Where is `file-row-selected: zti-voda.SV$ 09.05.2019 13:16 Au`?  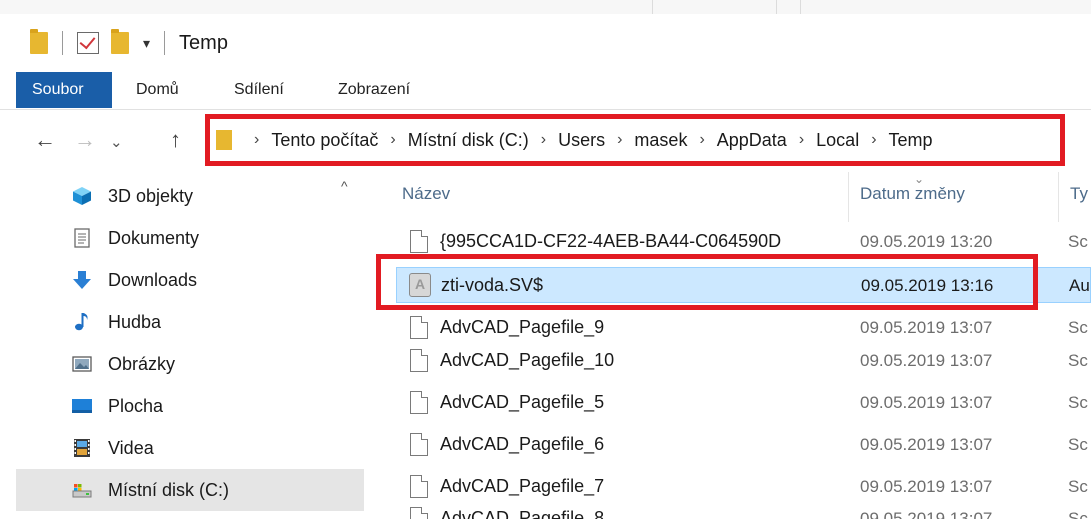 file-row-selected: zti-voda.SV$ 09.05.2019 13:16 Au is located at coordinates (743, 285).